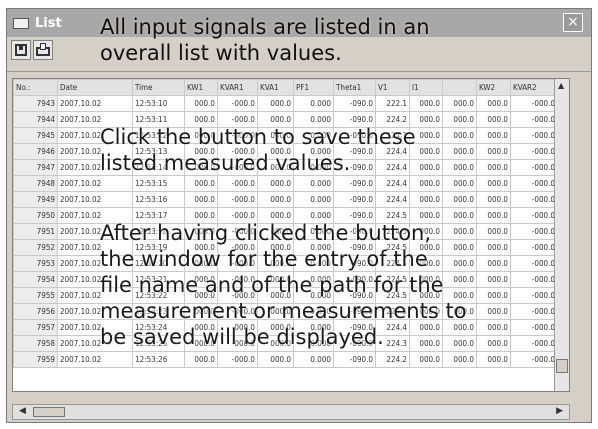 The image size is (598, 429). What do you see at coordinates (158, 343) in the screenshot?
I see `table-cell: 12:53:25` at bounding box center [158, 343].